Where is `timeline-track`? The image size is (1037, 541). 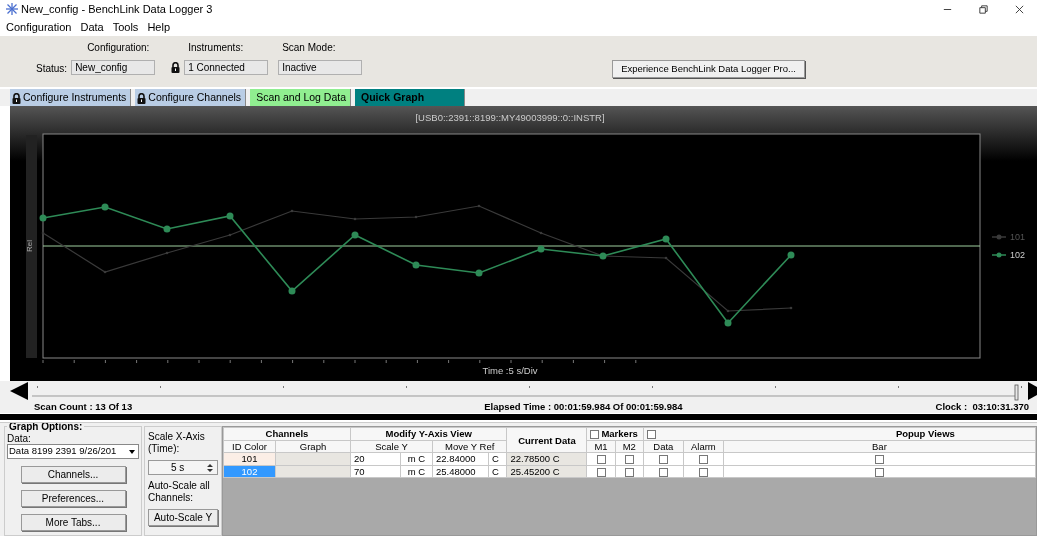
timeline-track is located at coordinates (526, 391).